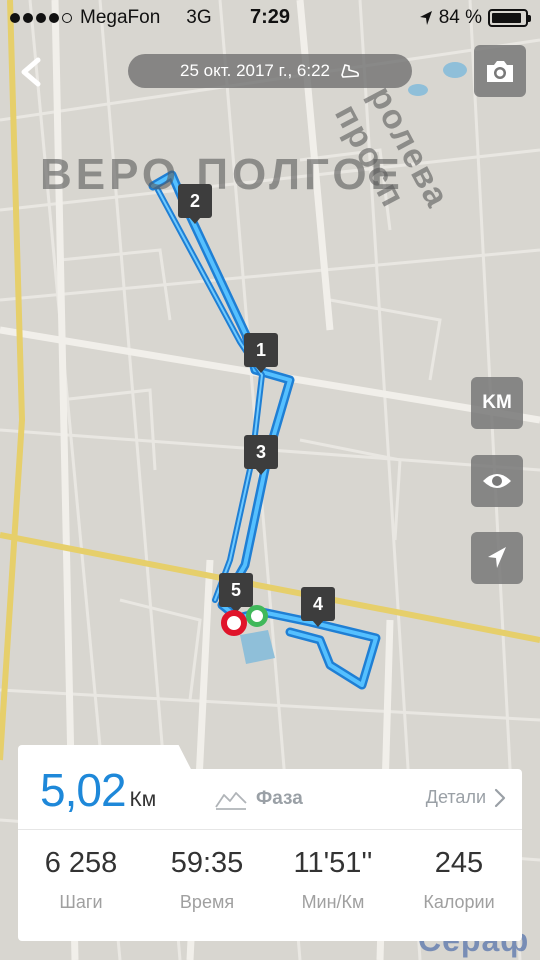 The image size is (540, 960). What do you see at coordinates (497, 403) in the screenshot?
I see `km-splits-button: KM` at bounding box center [497, 403].